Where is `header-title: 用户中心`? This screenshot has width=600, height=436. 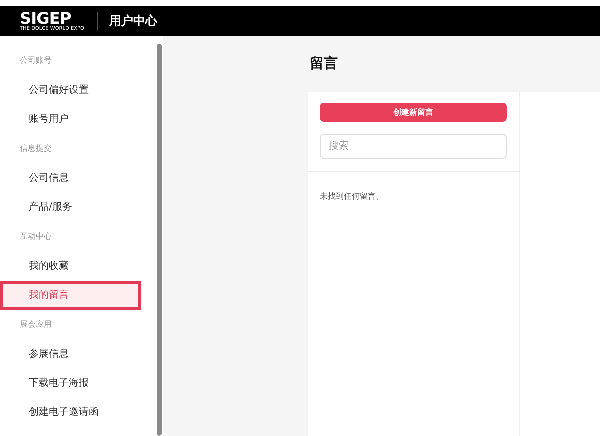 header-title: 用户中心 is located at coordinates (134, 21).